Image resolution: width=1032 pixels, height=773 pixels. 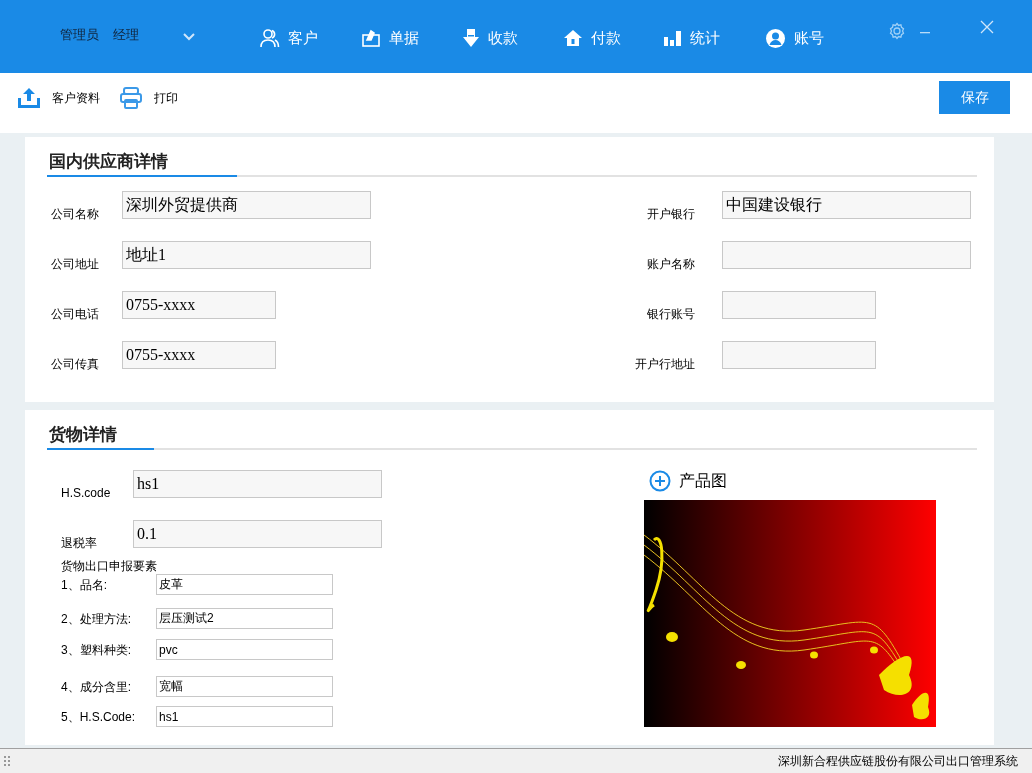 What do you see at coordinates (670, 264) in the screenshot?
I see `field-label: 账户名称` at bounding box center [670, 264].